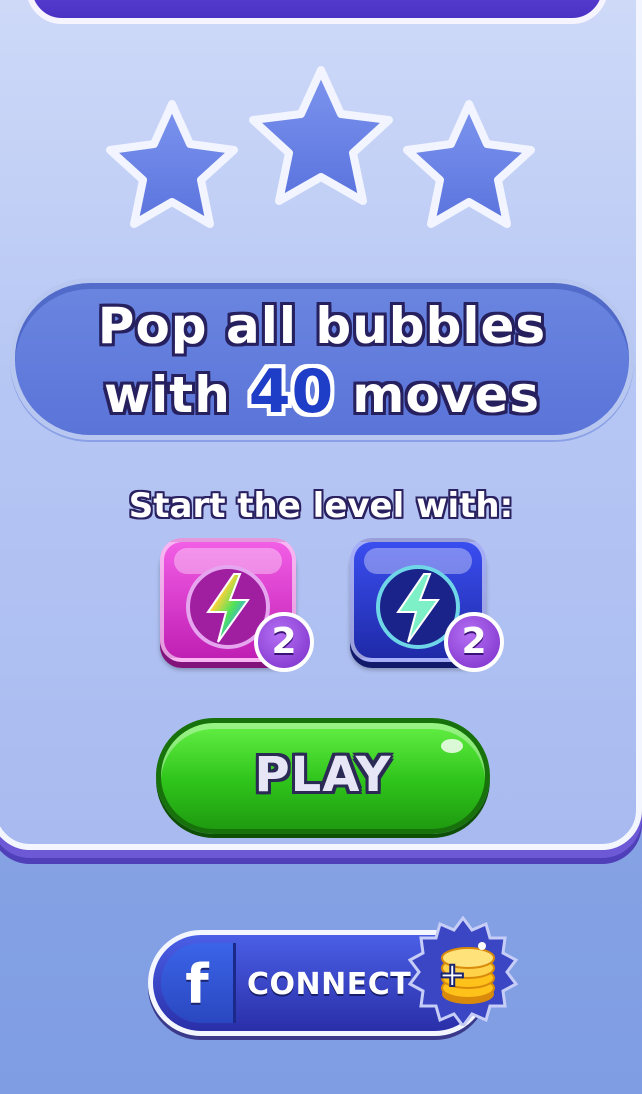 The width and height of the screenshot is (642, 1094). Describe the element at coordinates (329, 984) in the screenshot. I see `connect-label: CONNECT` at that location.